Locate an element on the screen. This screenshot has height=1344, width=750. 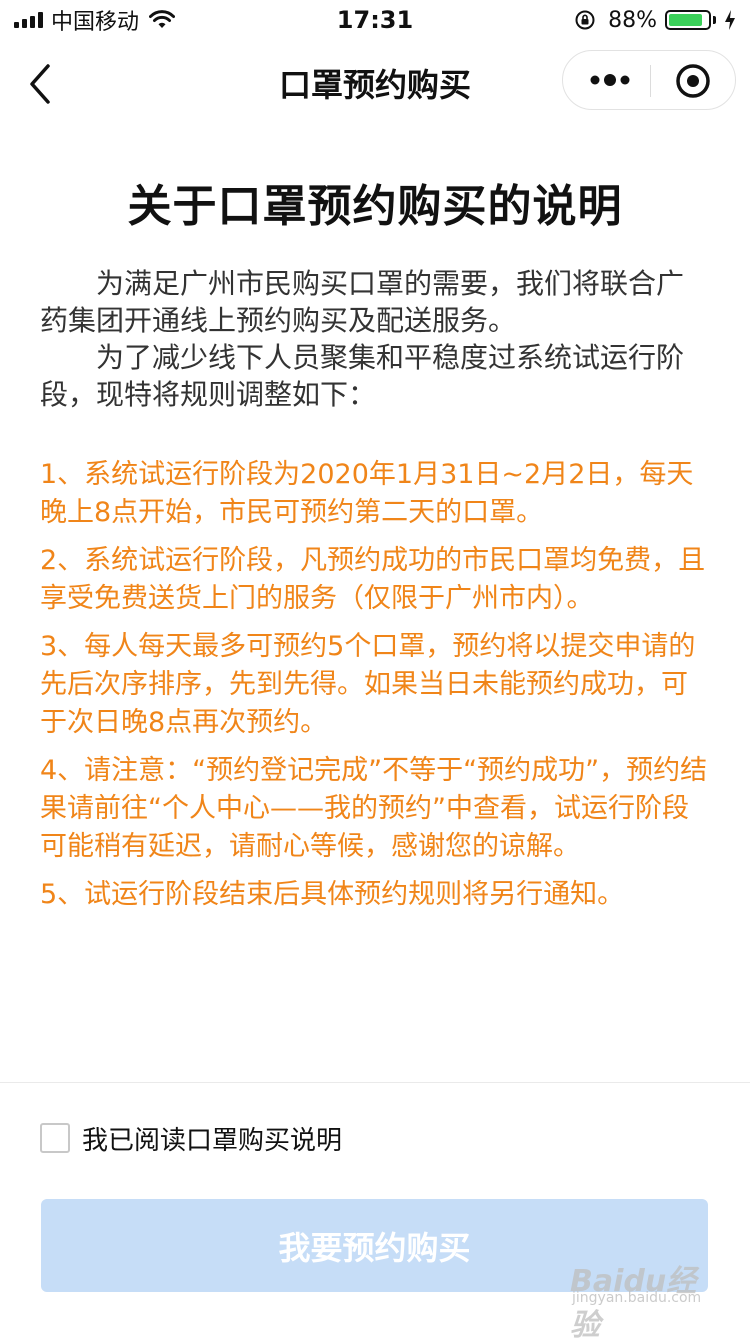
agreement-label: 我已阅读口罩购买说明 is located at coordinates (212, 1138).